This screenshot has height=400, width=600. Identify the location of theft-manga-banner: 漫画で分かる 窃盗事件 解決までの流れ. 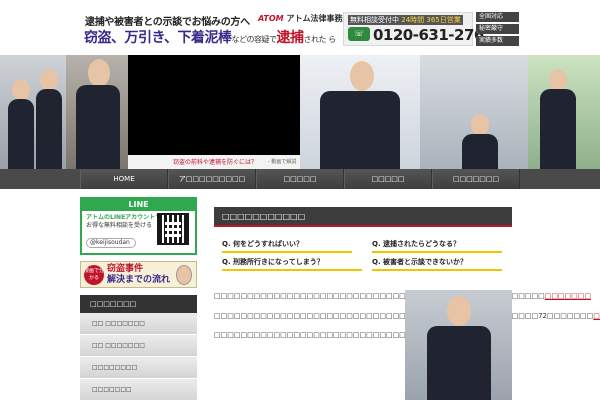
(138, 274).